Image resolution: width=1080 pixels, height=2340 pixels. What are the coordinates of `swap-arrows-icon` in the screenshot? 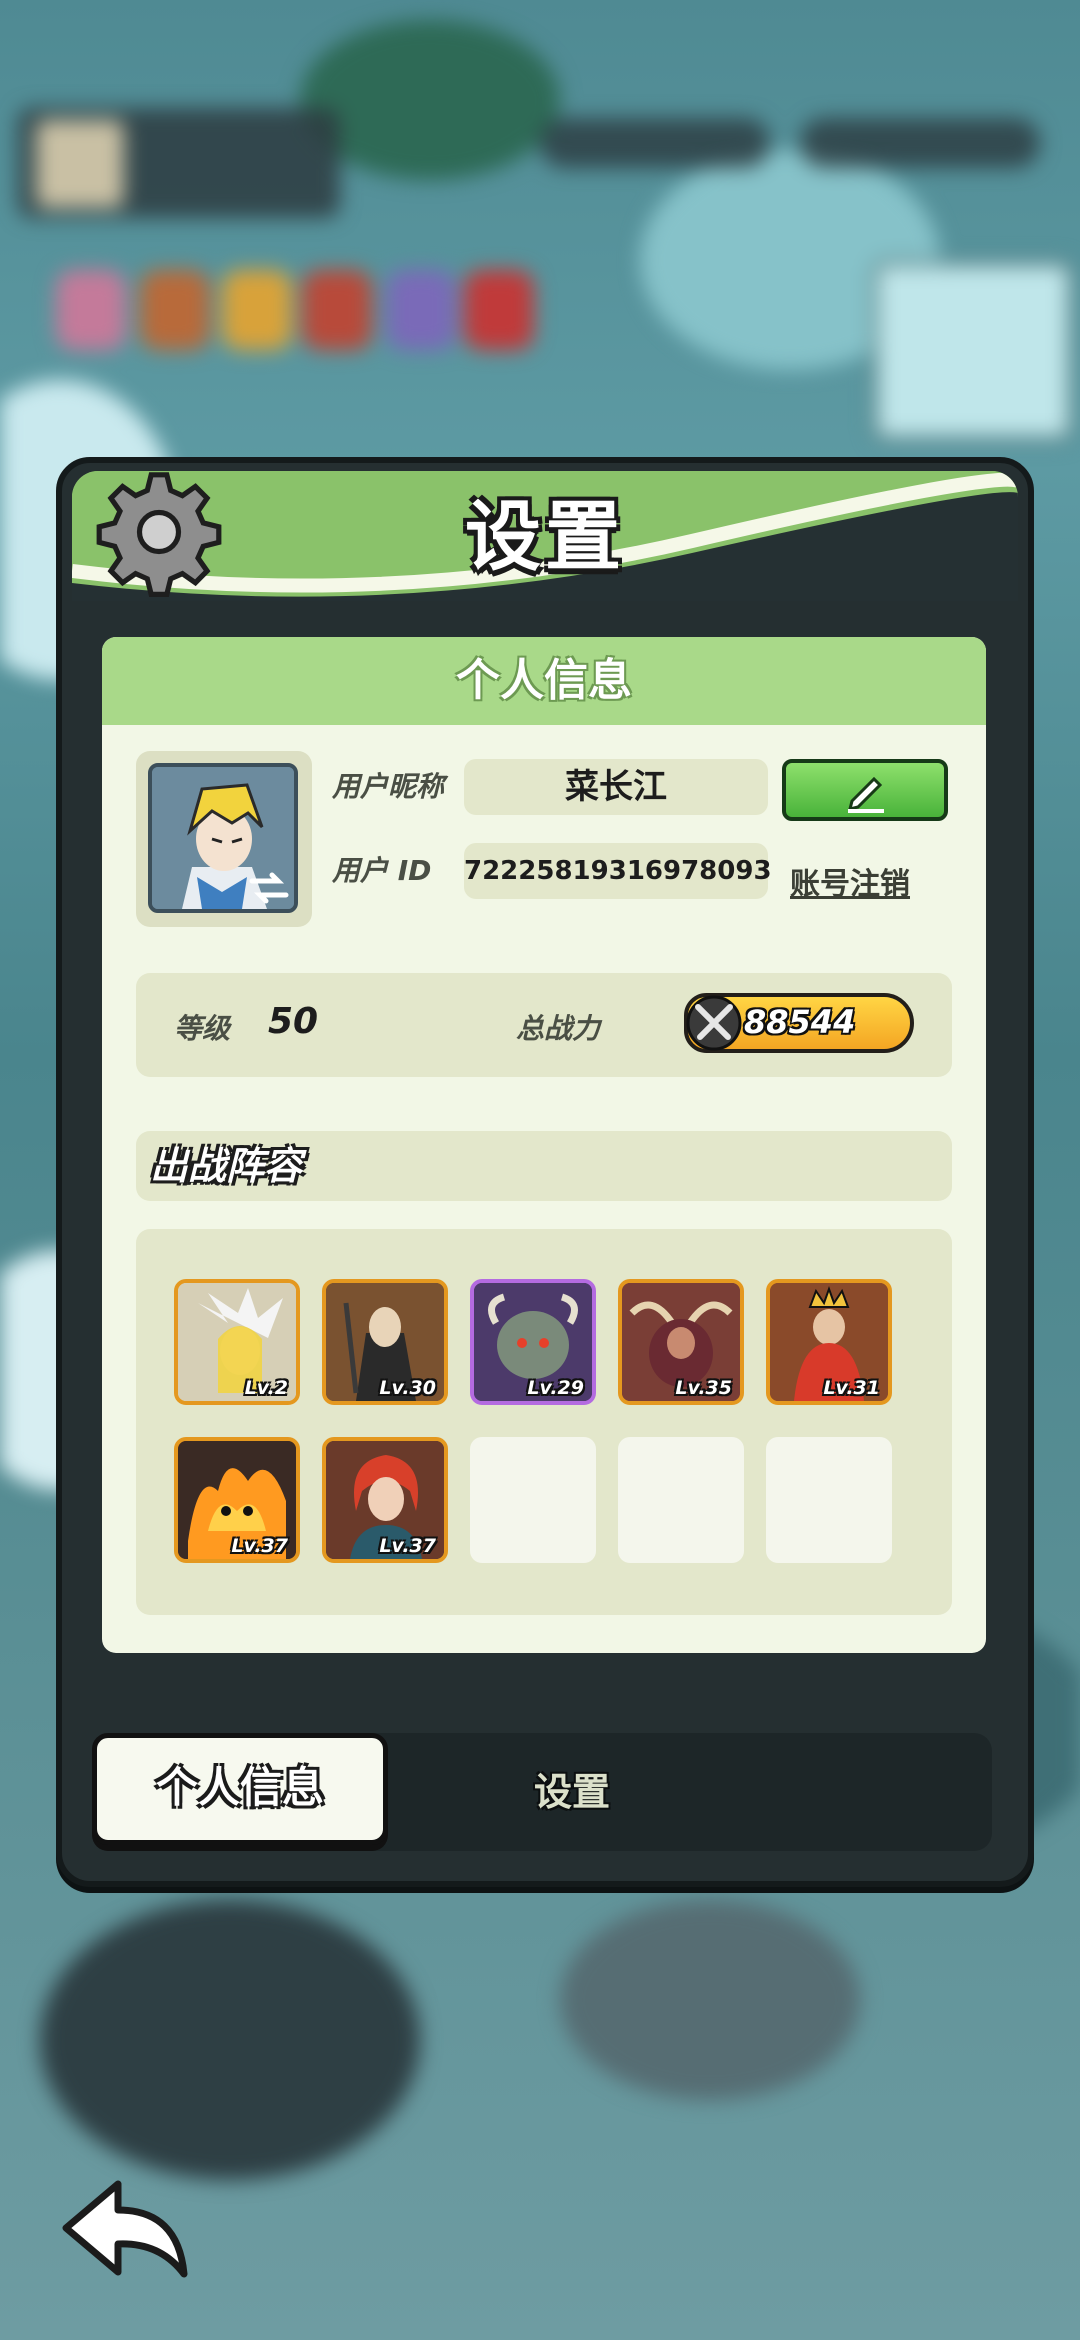 It's located at (269, 888).